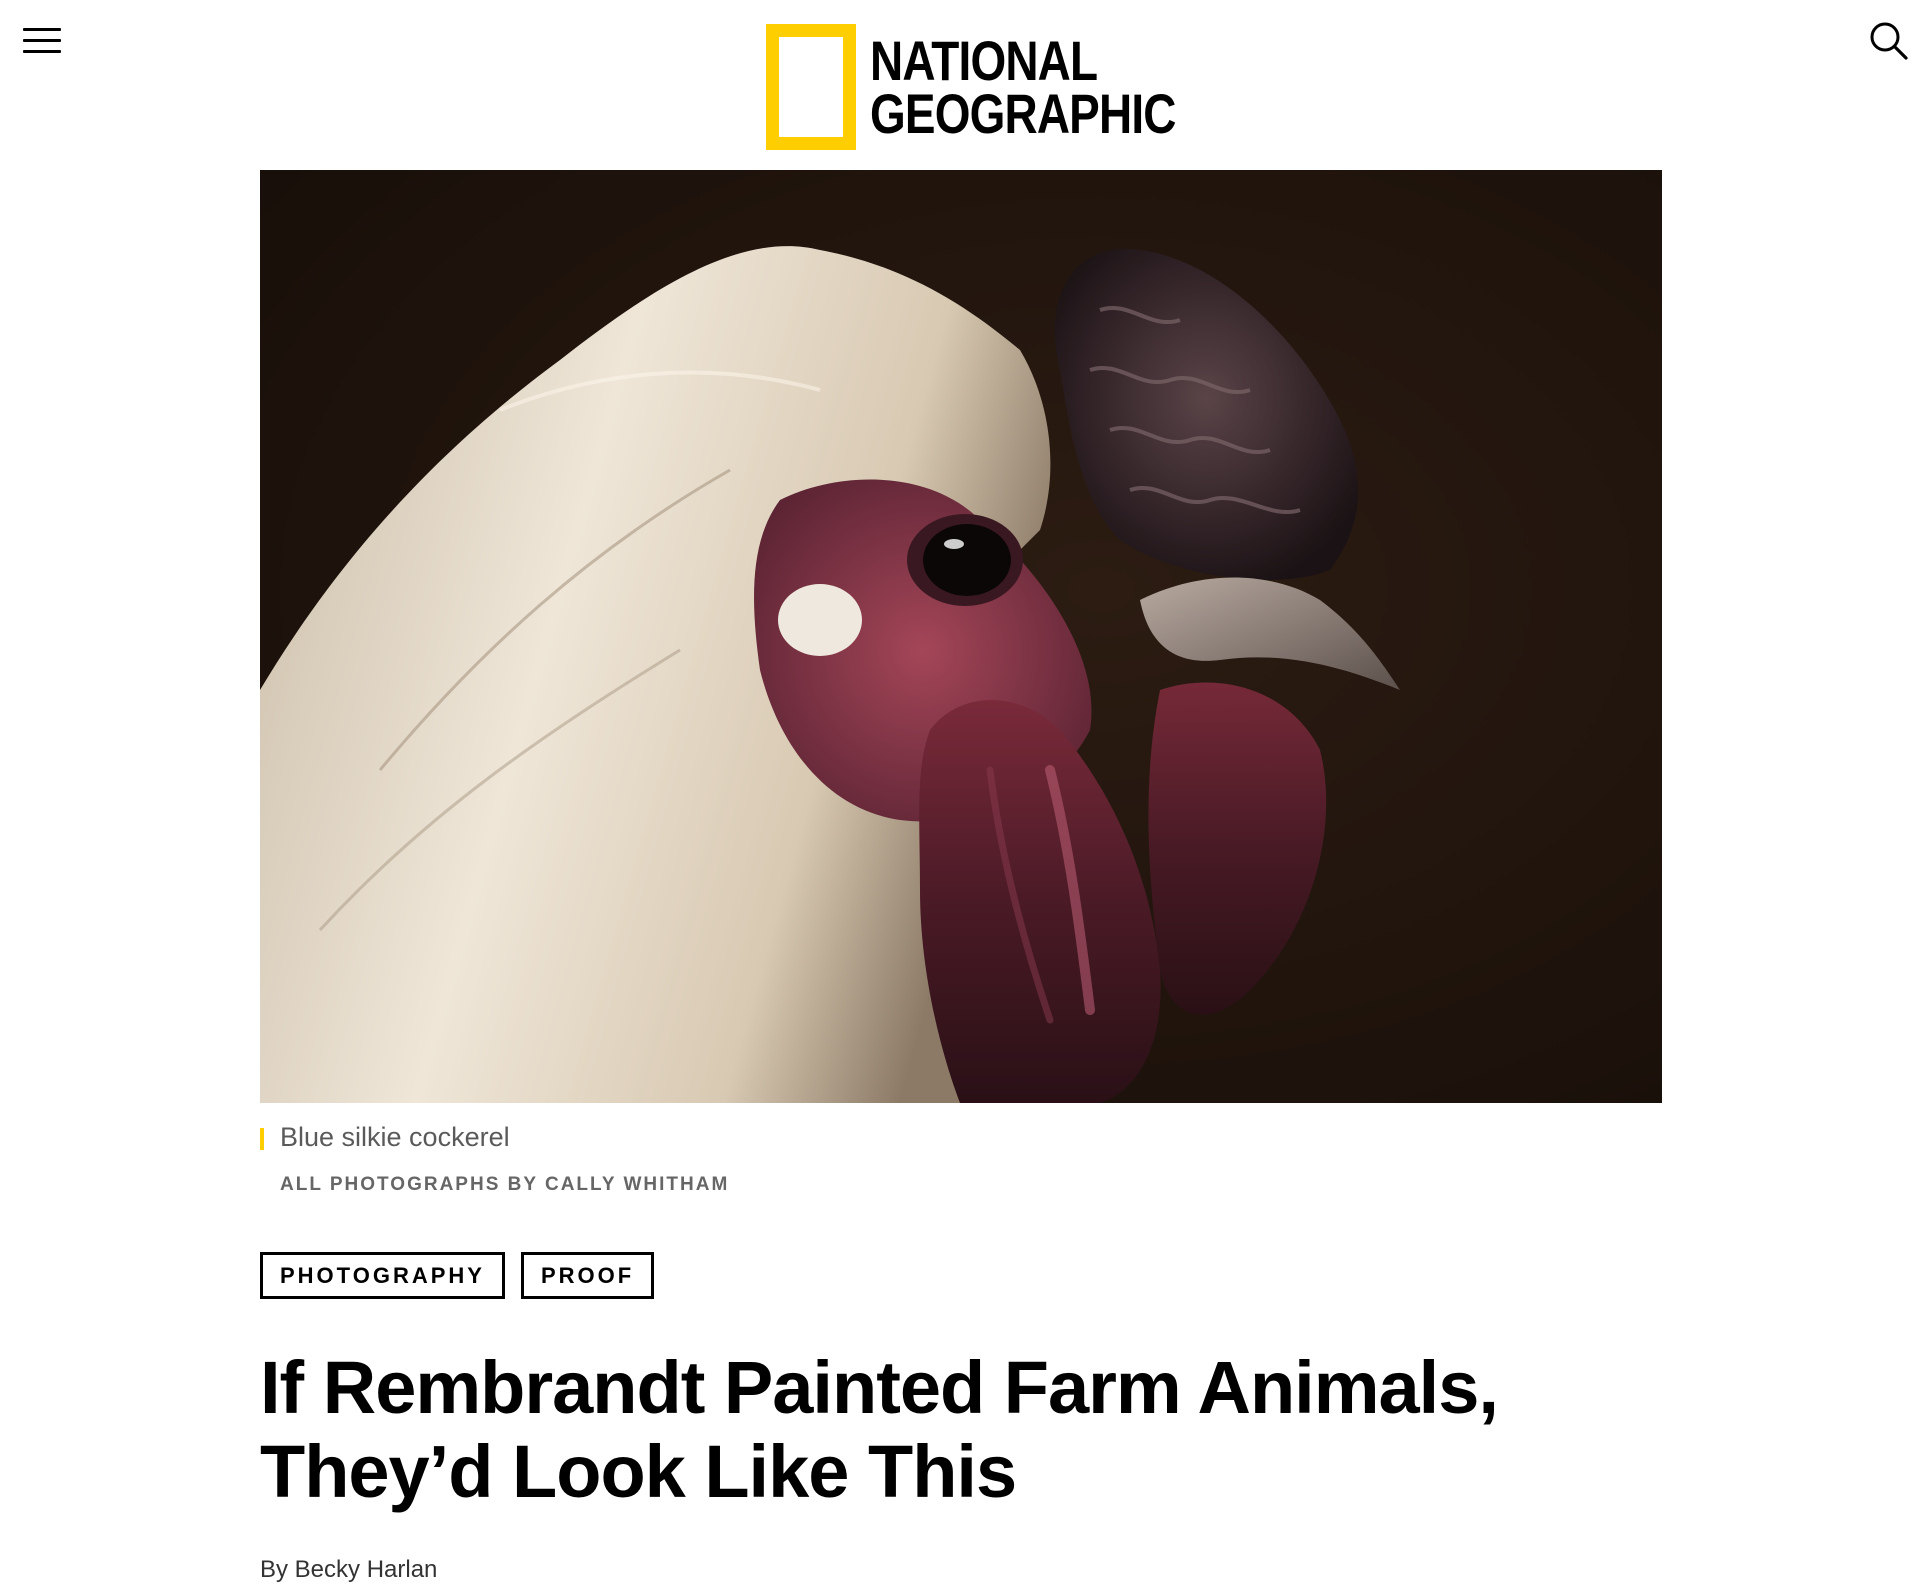 The image size is (1920, 1584). Describe the element at coordinates (1888, 40) in the screenshot. I see `search-icon` at that location.